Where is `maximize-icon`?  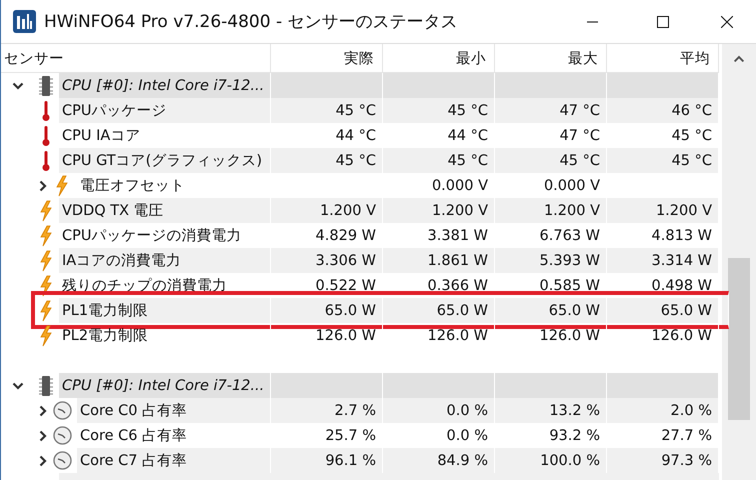 maximize-icon is located at coordinates (663, 22).